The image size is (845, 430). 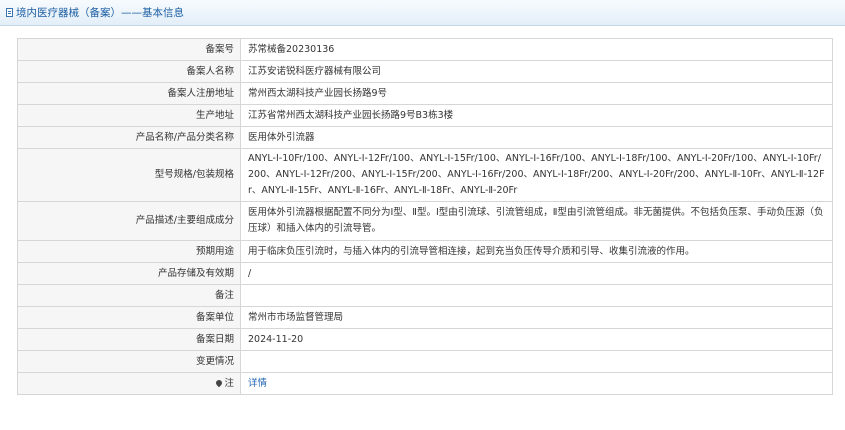 I want to click on table-row: 备案号 苏常械备20230136, so click(x=425, y=49).